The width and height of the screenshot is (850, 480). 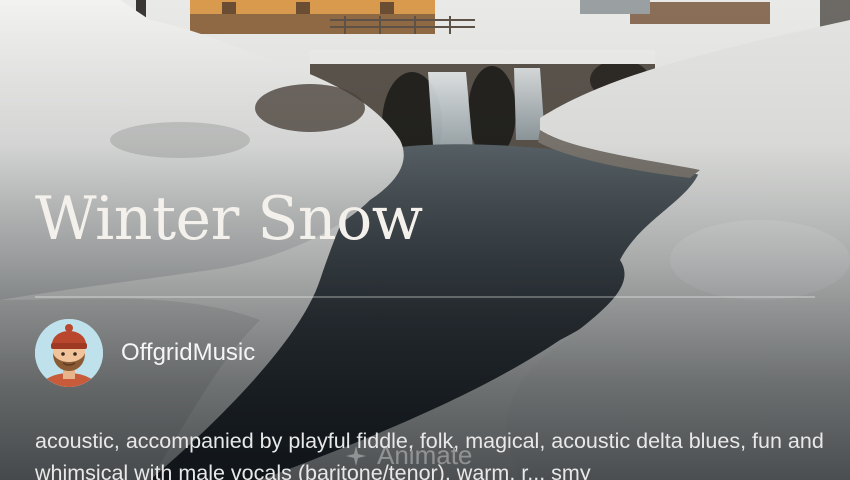 I want to click on creator-name: OffgridMusic, so click(x=188, y=353).